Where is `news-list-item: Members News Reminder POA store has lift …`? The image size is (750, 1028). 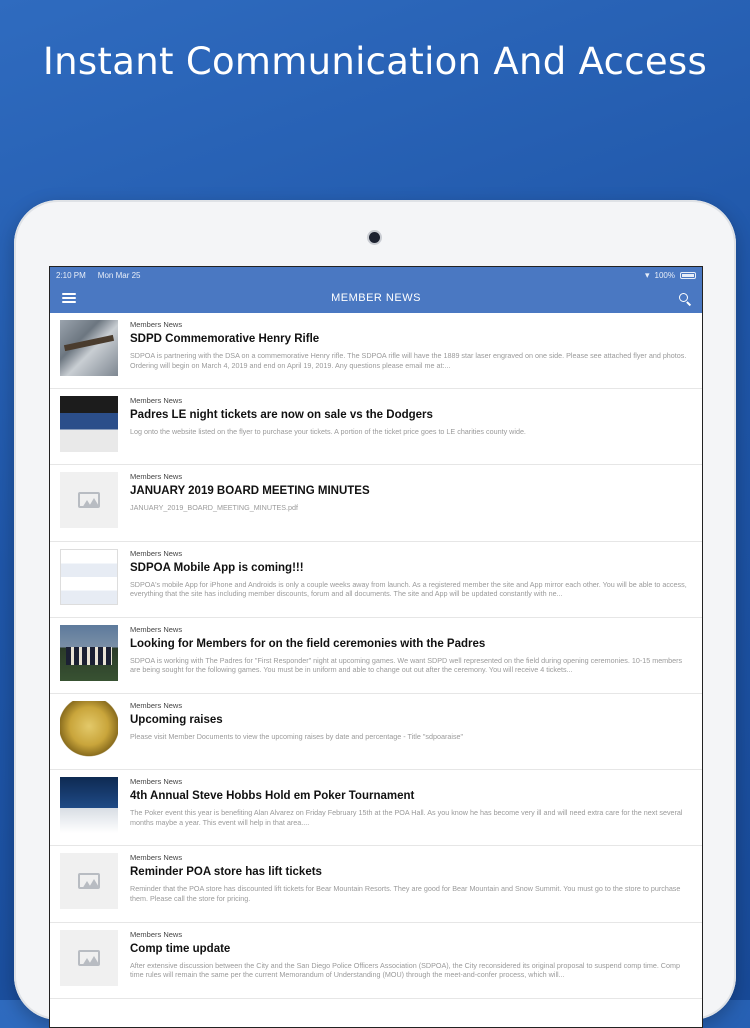 news-list-item: Members News Reminder POA store has lift … is located at coordinates (376, 884).